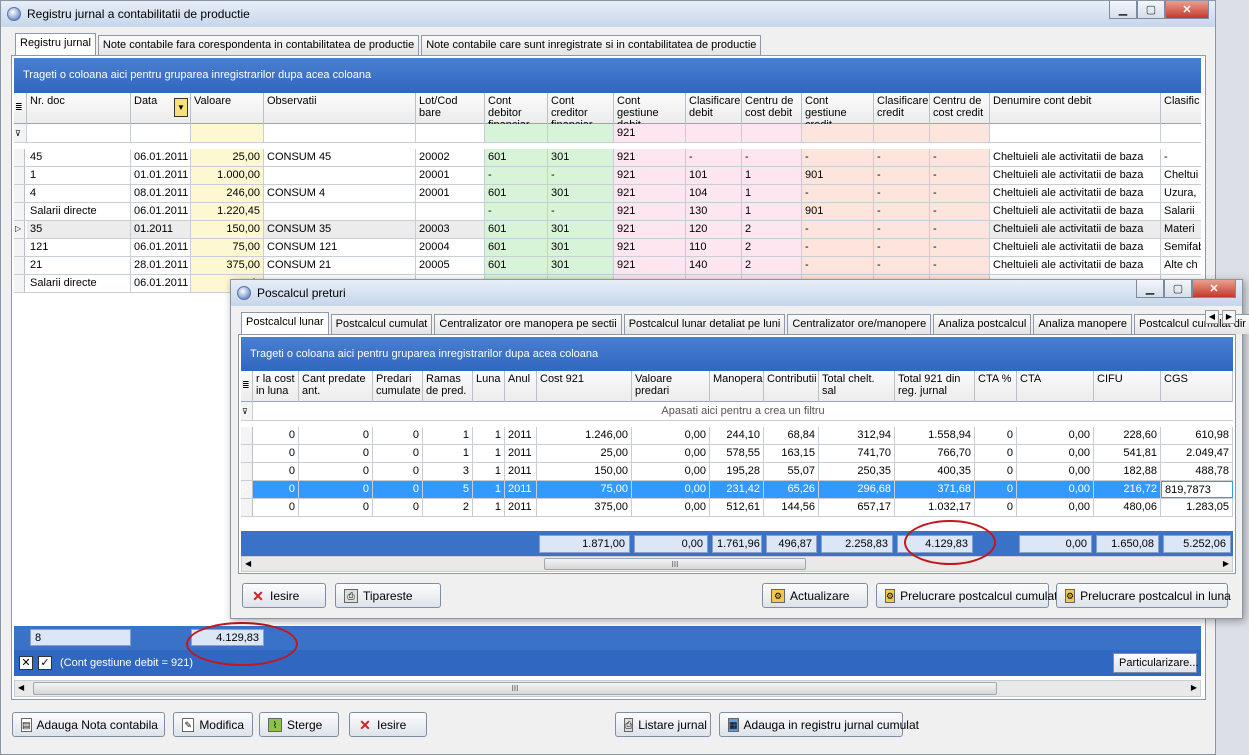  I want to click on col-clasificare-debit: Clasificare debit, so click(714, 108).